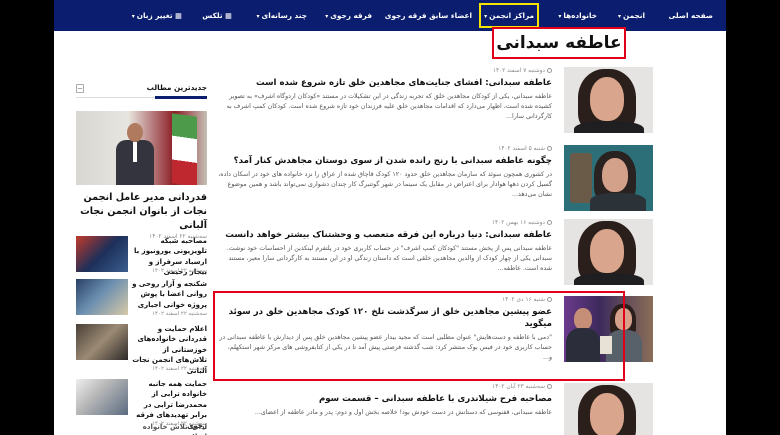 The width and height of the screenshot is (780, 435). What do you see at coordinates (384, 149) in the screenshot?
I see `article-date: شنبه ۵ اسفند ۱۴۰۲` at bounding box center [384, 149].